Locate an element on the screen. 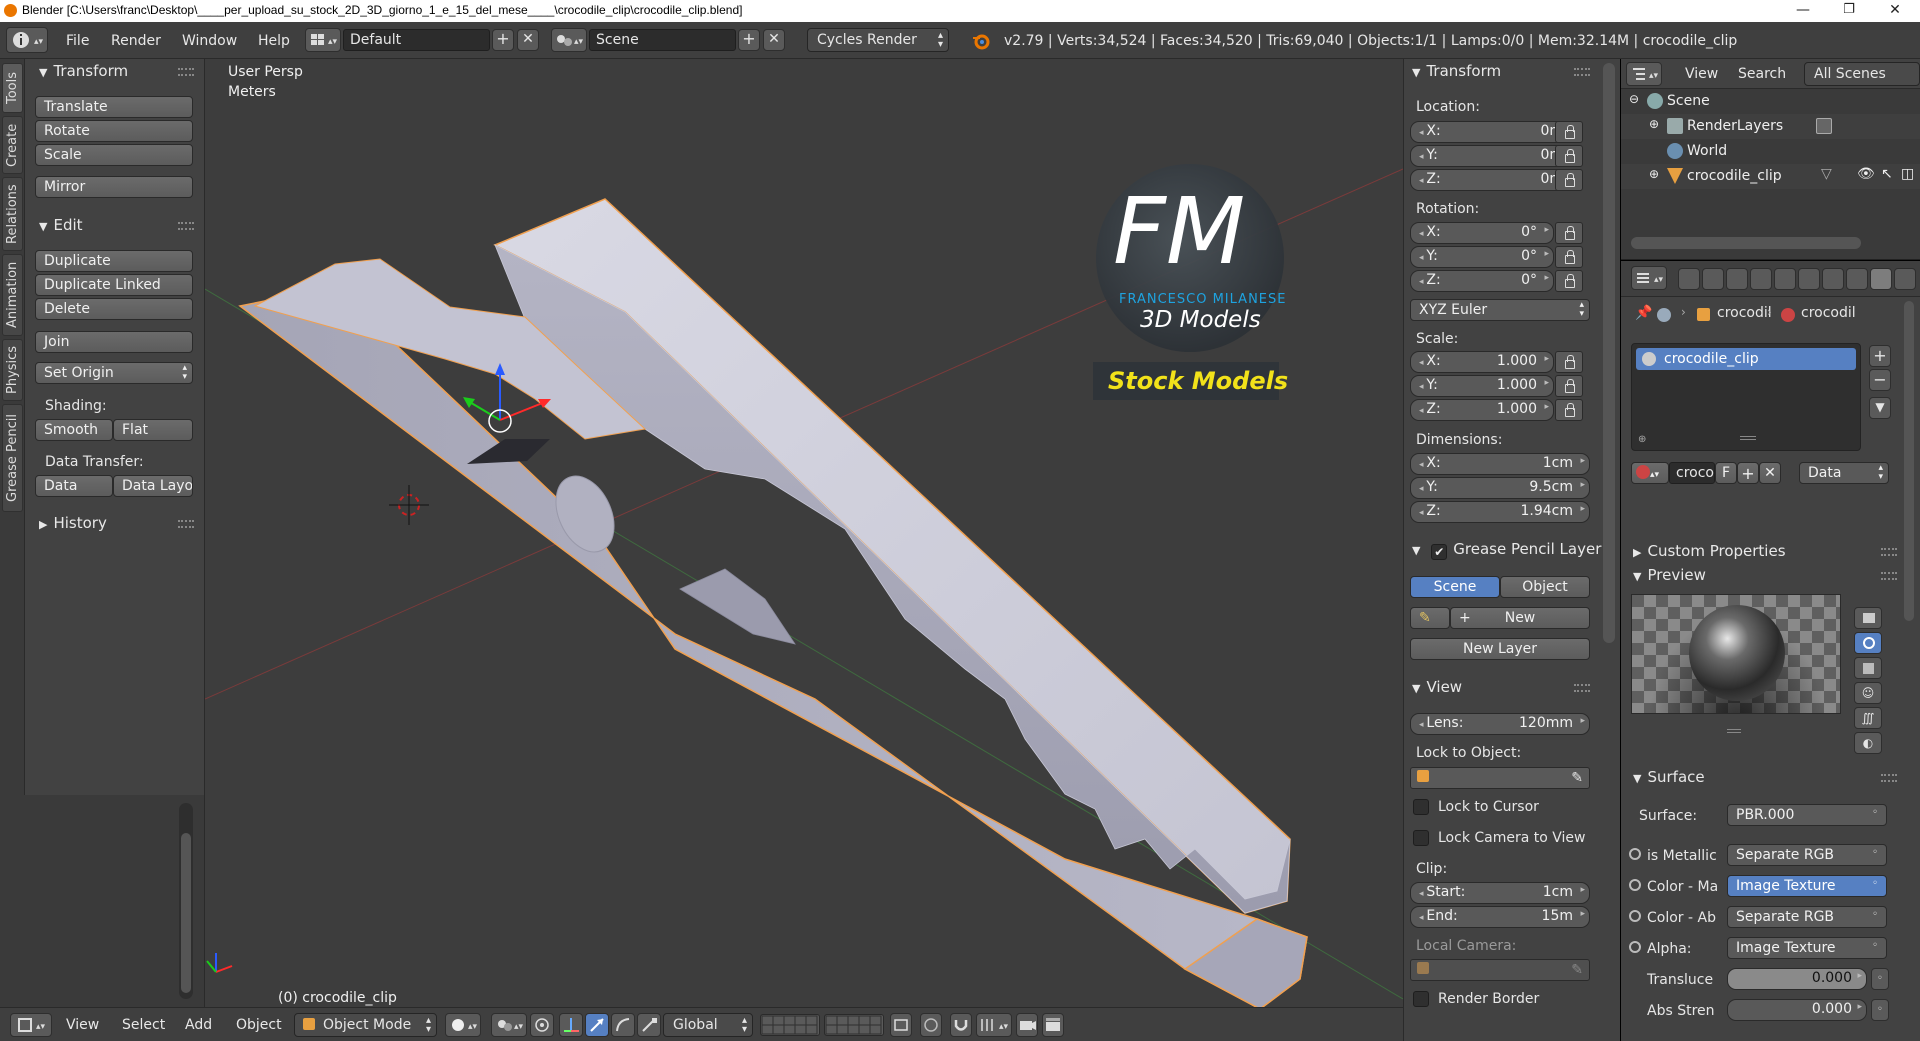 This screenshot has width=1920, height=1041. minimize-button: — is located at coordinates (1803, 11).